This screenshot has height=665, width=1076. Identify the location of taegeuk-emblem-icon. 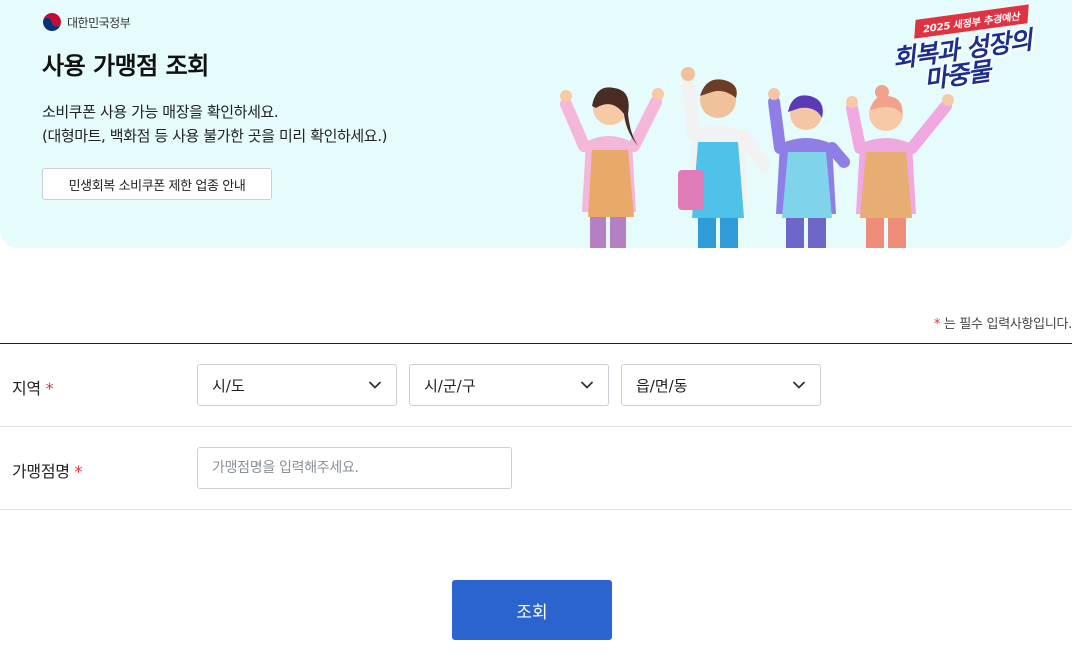
(52, 22).